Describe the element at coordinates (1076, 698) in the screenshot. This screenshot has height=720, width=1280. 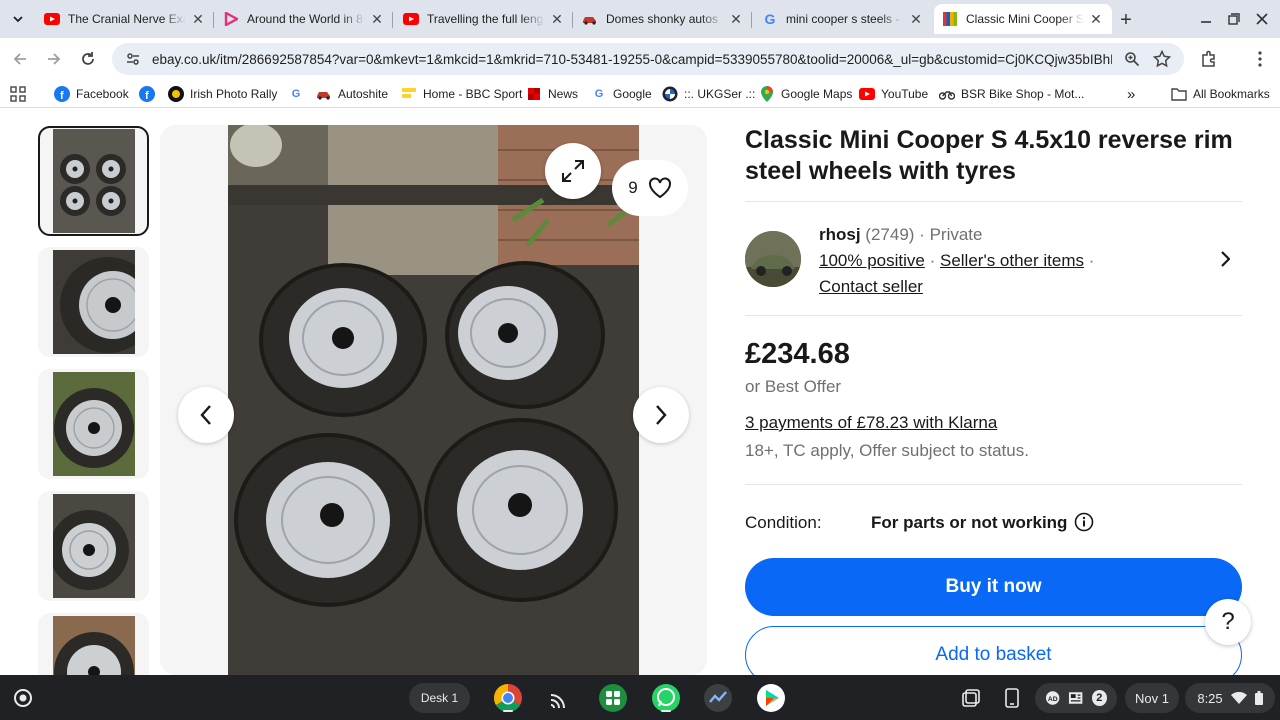
I see `notifications-tray: AD 2` at that location.